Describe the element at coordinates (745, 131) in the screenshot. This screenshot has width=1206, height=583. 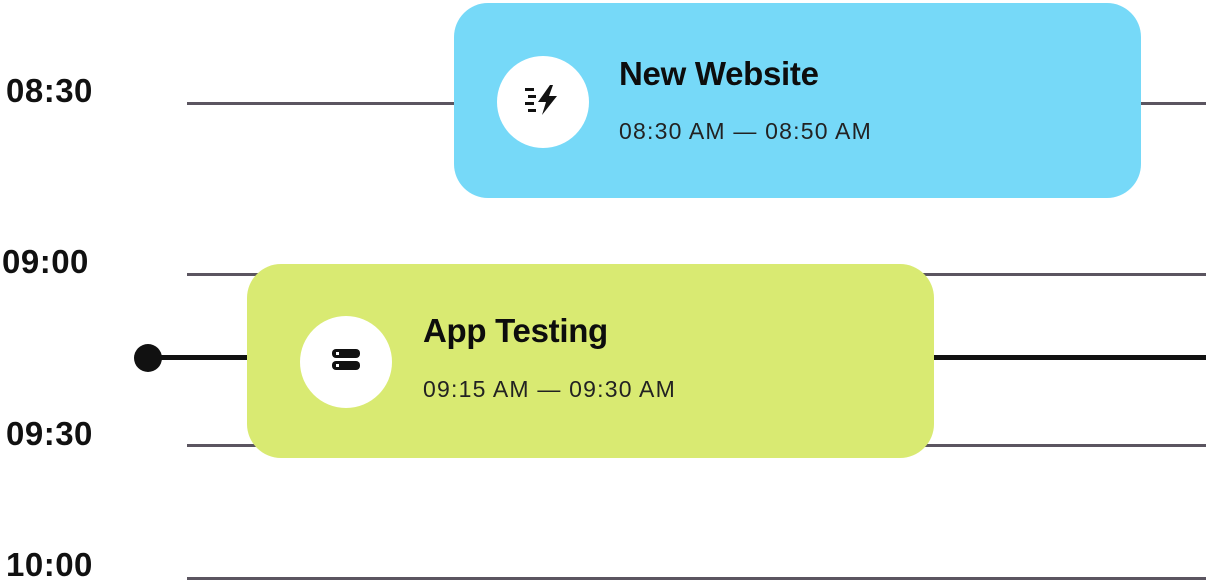
I see `event-time-range: 08:30 AM — 08:50 AM` at that location.